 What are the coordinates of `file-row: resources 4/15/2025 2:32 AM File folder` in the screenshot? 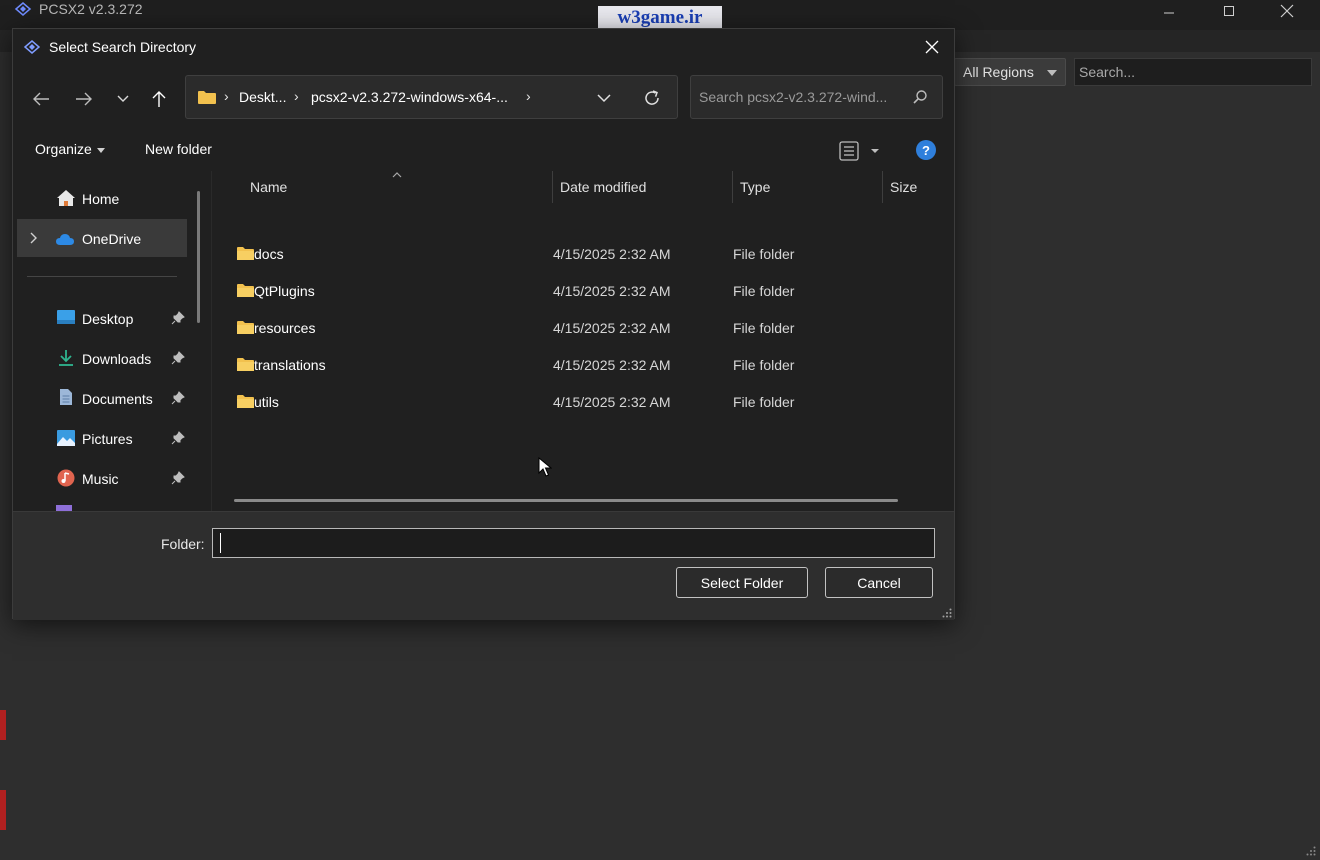 It's located at (582, 328).